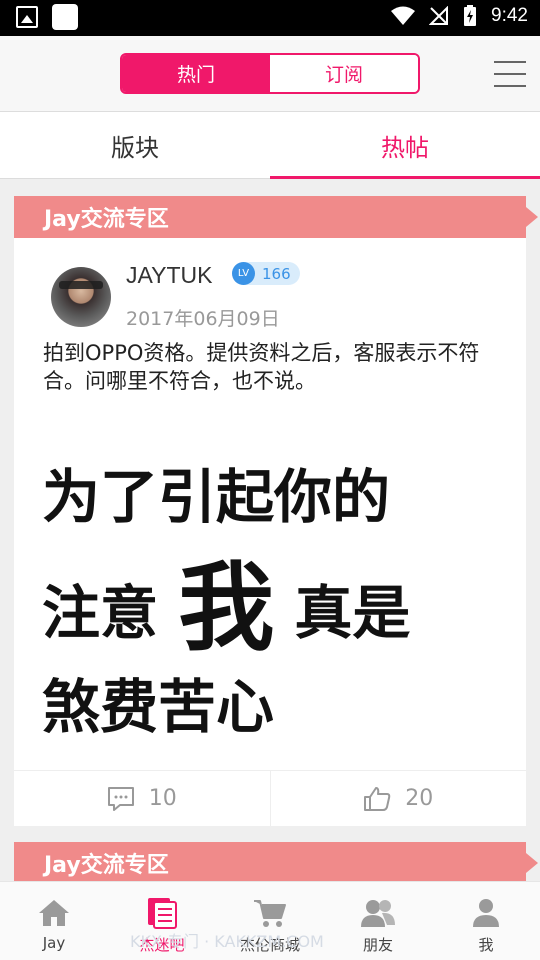  Describe the element at coordinates (276, 863) in the screenshot. I see `section-header-next: Jay交流专区` at that location.